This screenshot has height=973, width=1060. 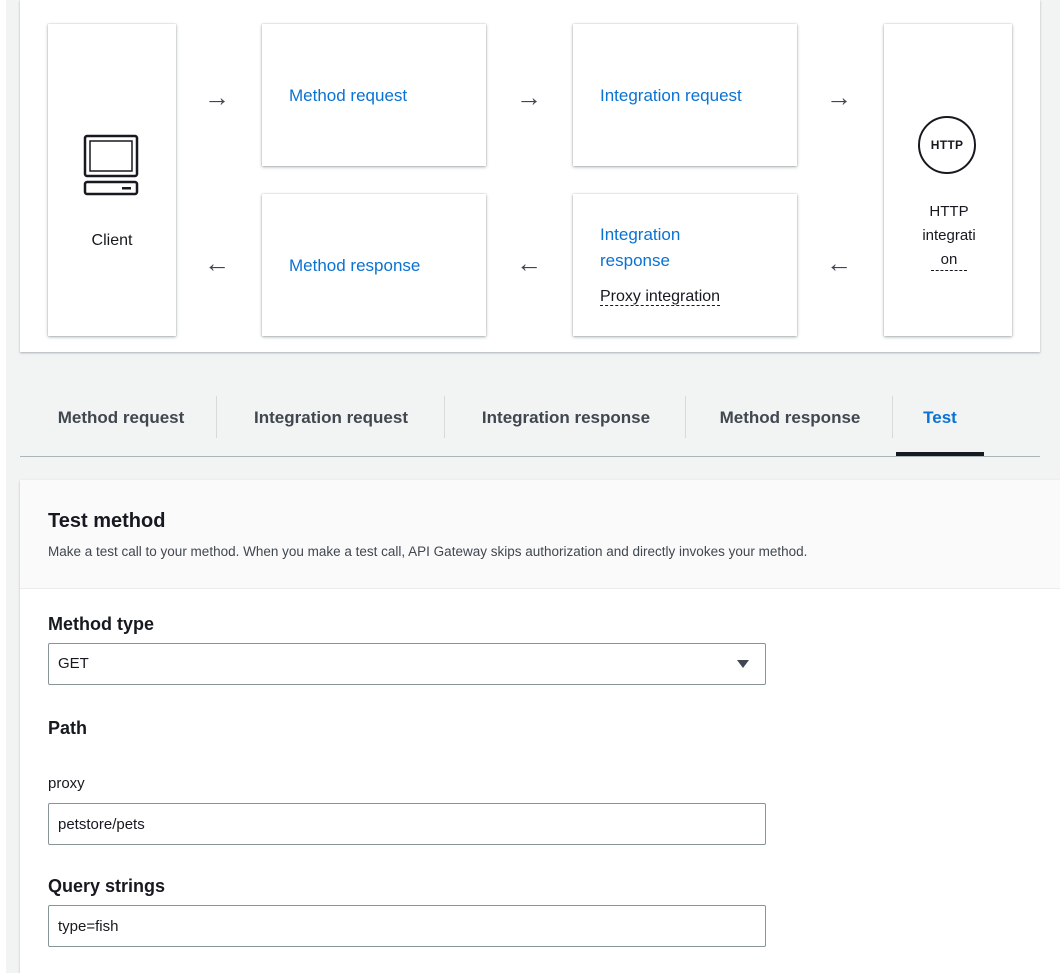 What do you see at coordinates (121, 418) in the screenshot?
I see `tab-method-request: Method request` at bounding box center [121, 418].